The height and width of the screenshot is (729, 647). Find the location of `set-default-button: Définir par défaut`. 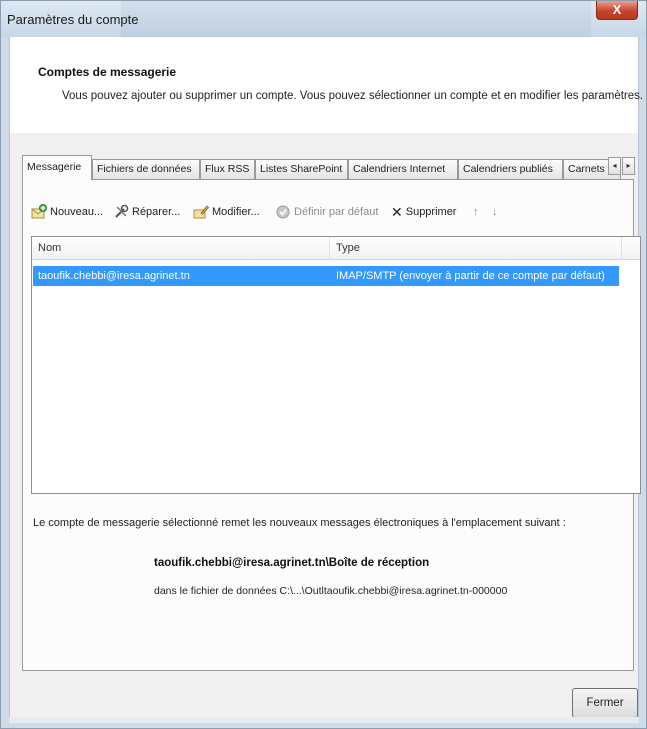

set-default-button: Définir par défaut is located at coordinates (326, 212).